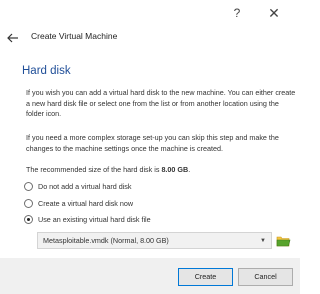  I want to click on recommended-size-value: 8.00 GB, so click(175, 169).